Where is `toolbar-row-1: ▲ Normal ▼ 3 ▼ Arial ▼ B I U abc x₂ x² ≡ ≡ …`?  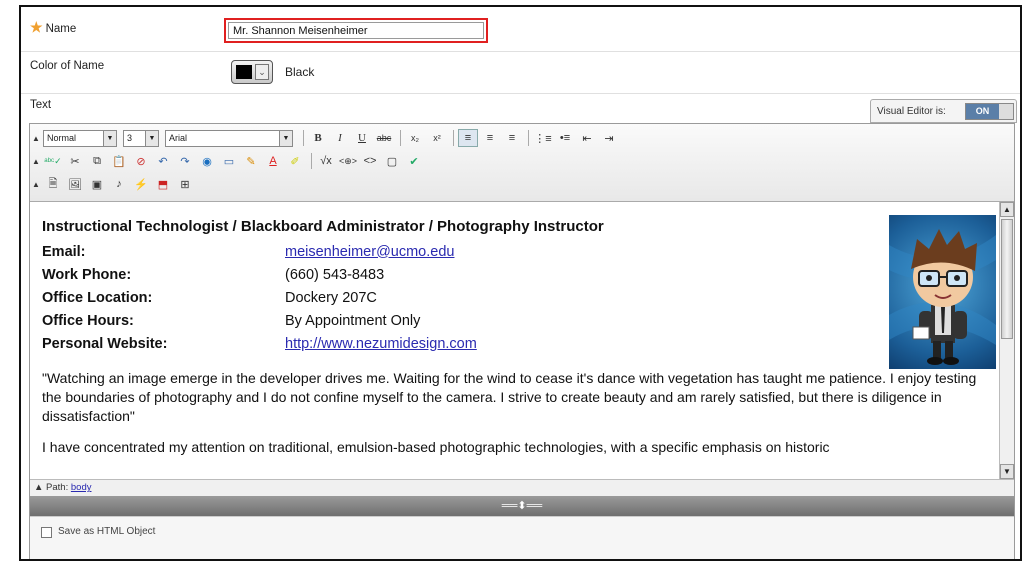
toolbar-row-1: ▲ Normal ▼ 3 ▼ Arial ▼ B I U abc x₂ x² ≡ ≡ … is located at coordinates (326, 138).